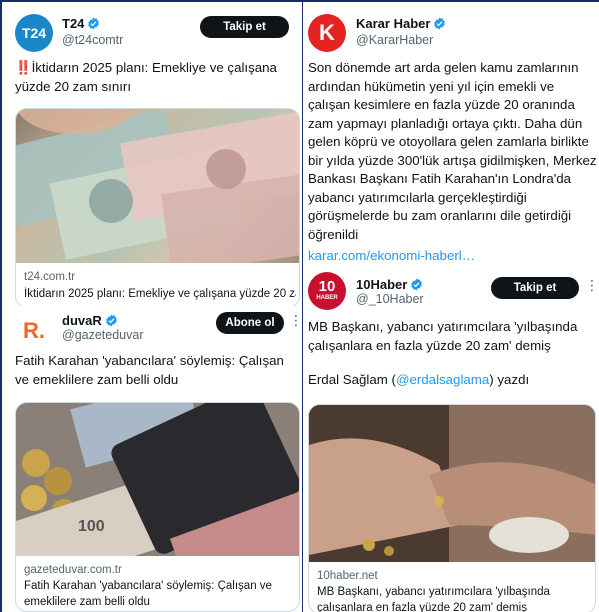  Describe the element at coordinates (92, 40) in the screenshot. I see `author-handle: @t24comtr` at that location.